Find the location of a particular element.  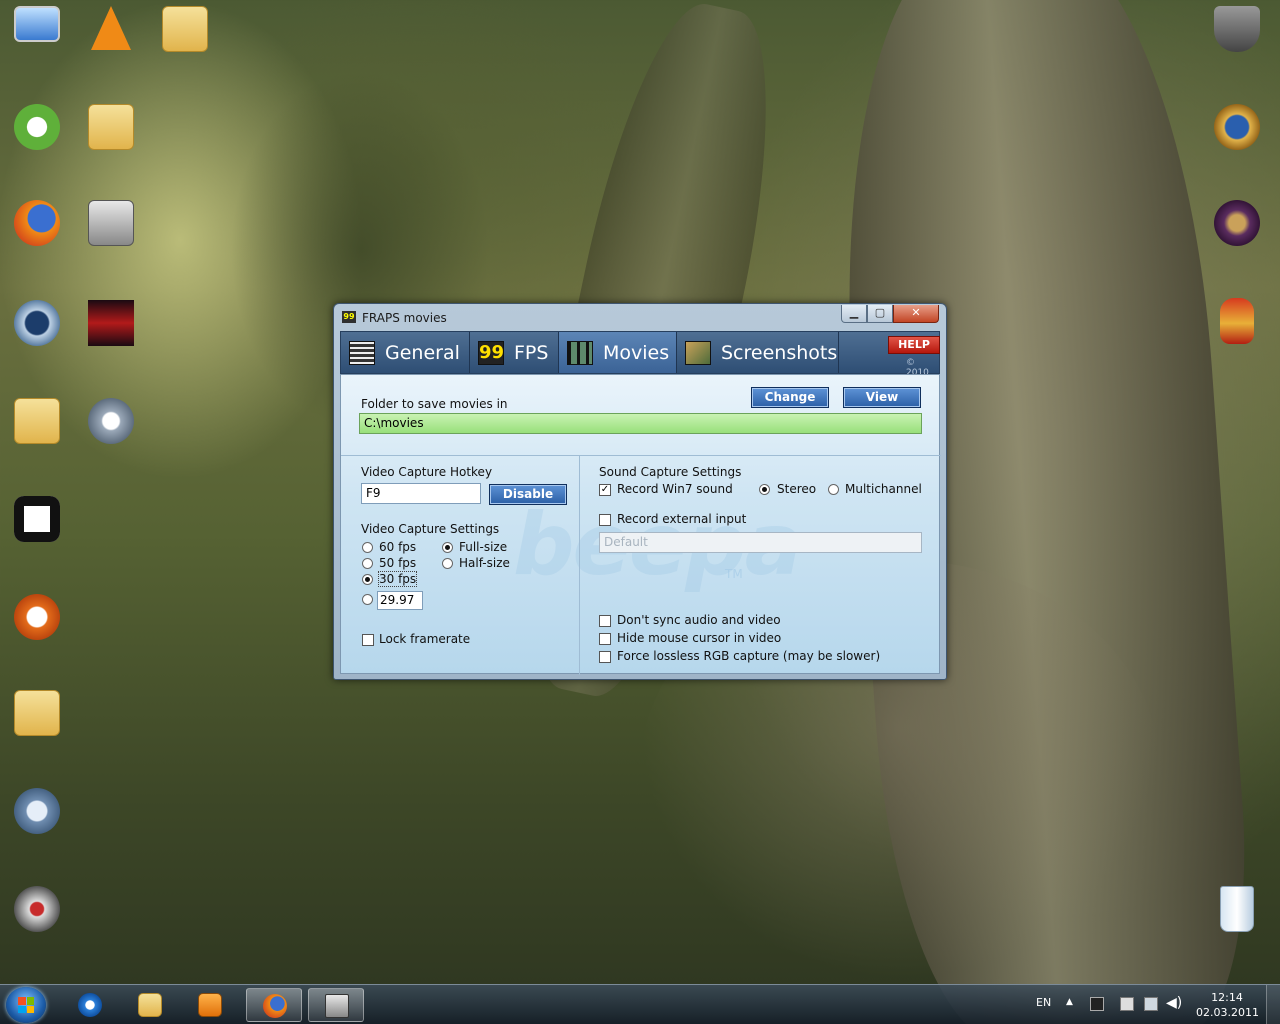

record-win7-checkbox: ✓ is located at coordinates (605, 490).